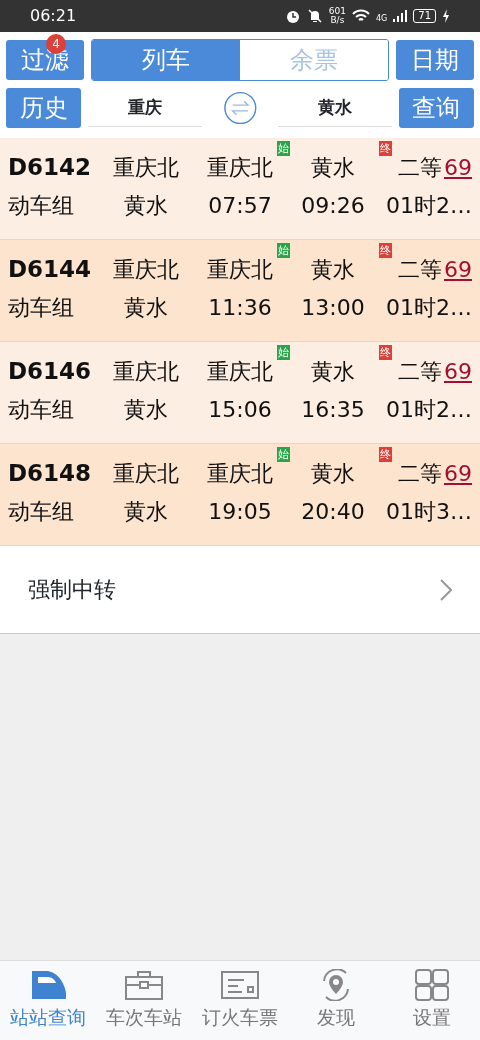 Image resolution: width=480 pixels, height=1040 pixels. Describe the element at coordinates (381, 19) in the screenshot. I see `network-type: 4G` at that location.